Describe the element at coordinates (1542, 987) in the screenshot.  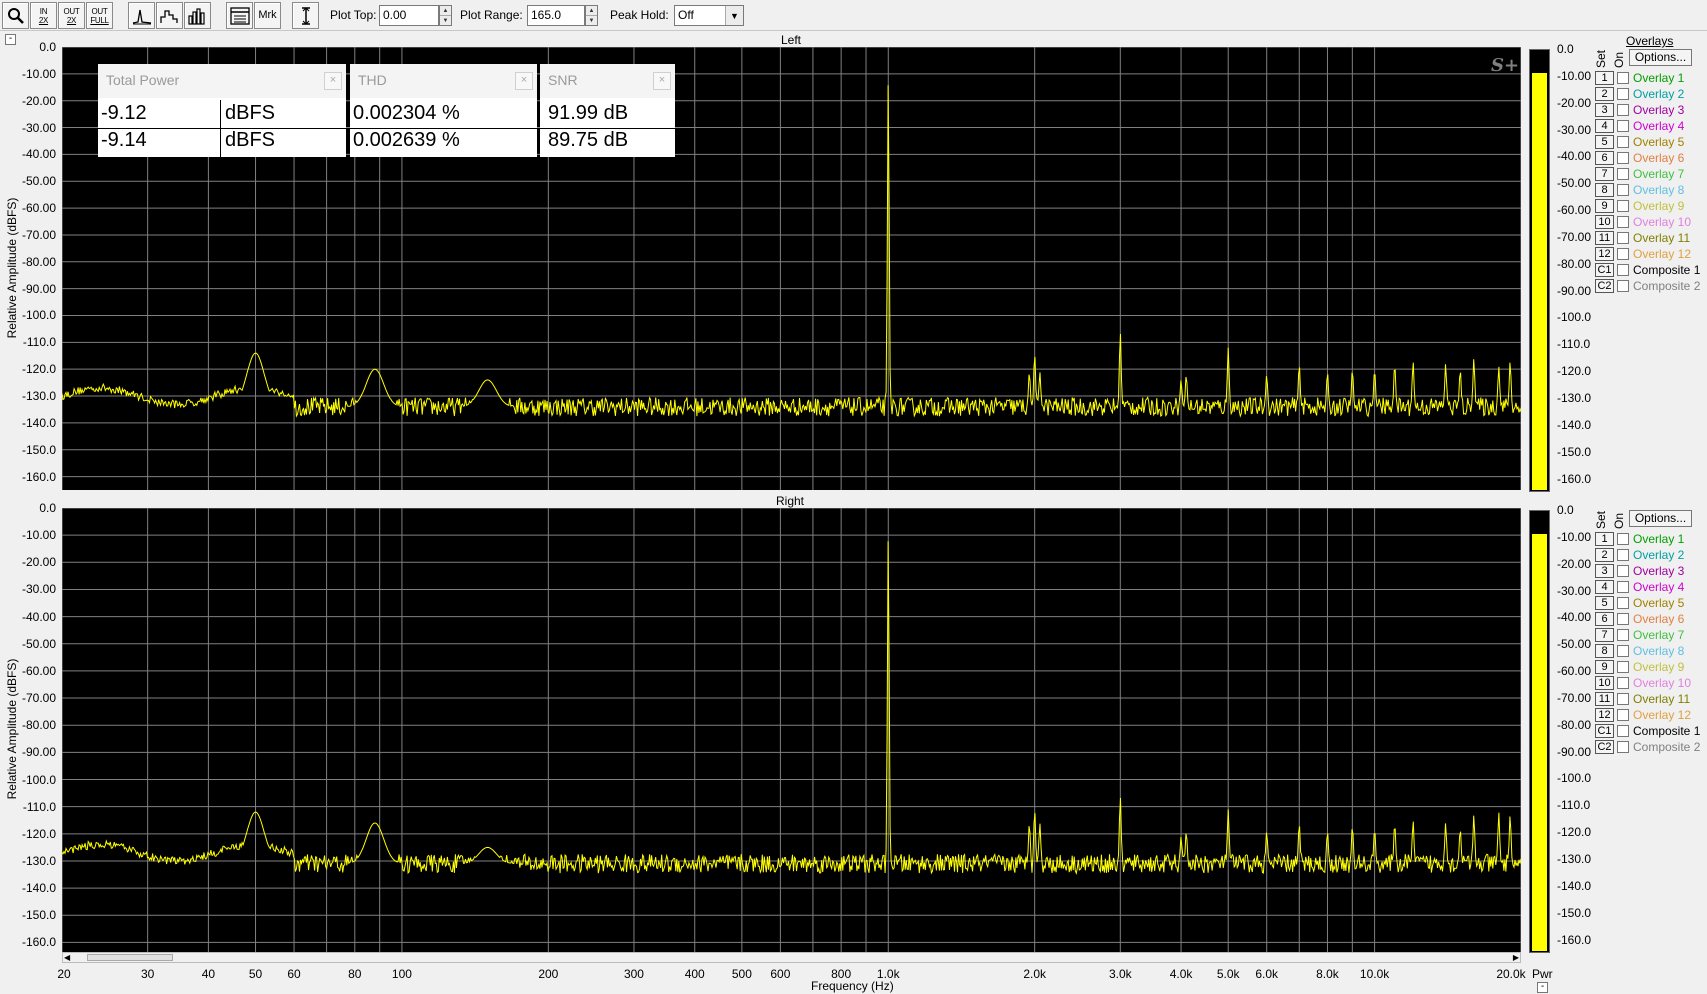
I see `collapse-bottom-button: -` at that location.